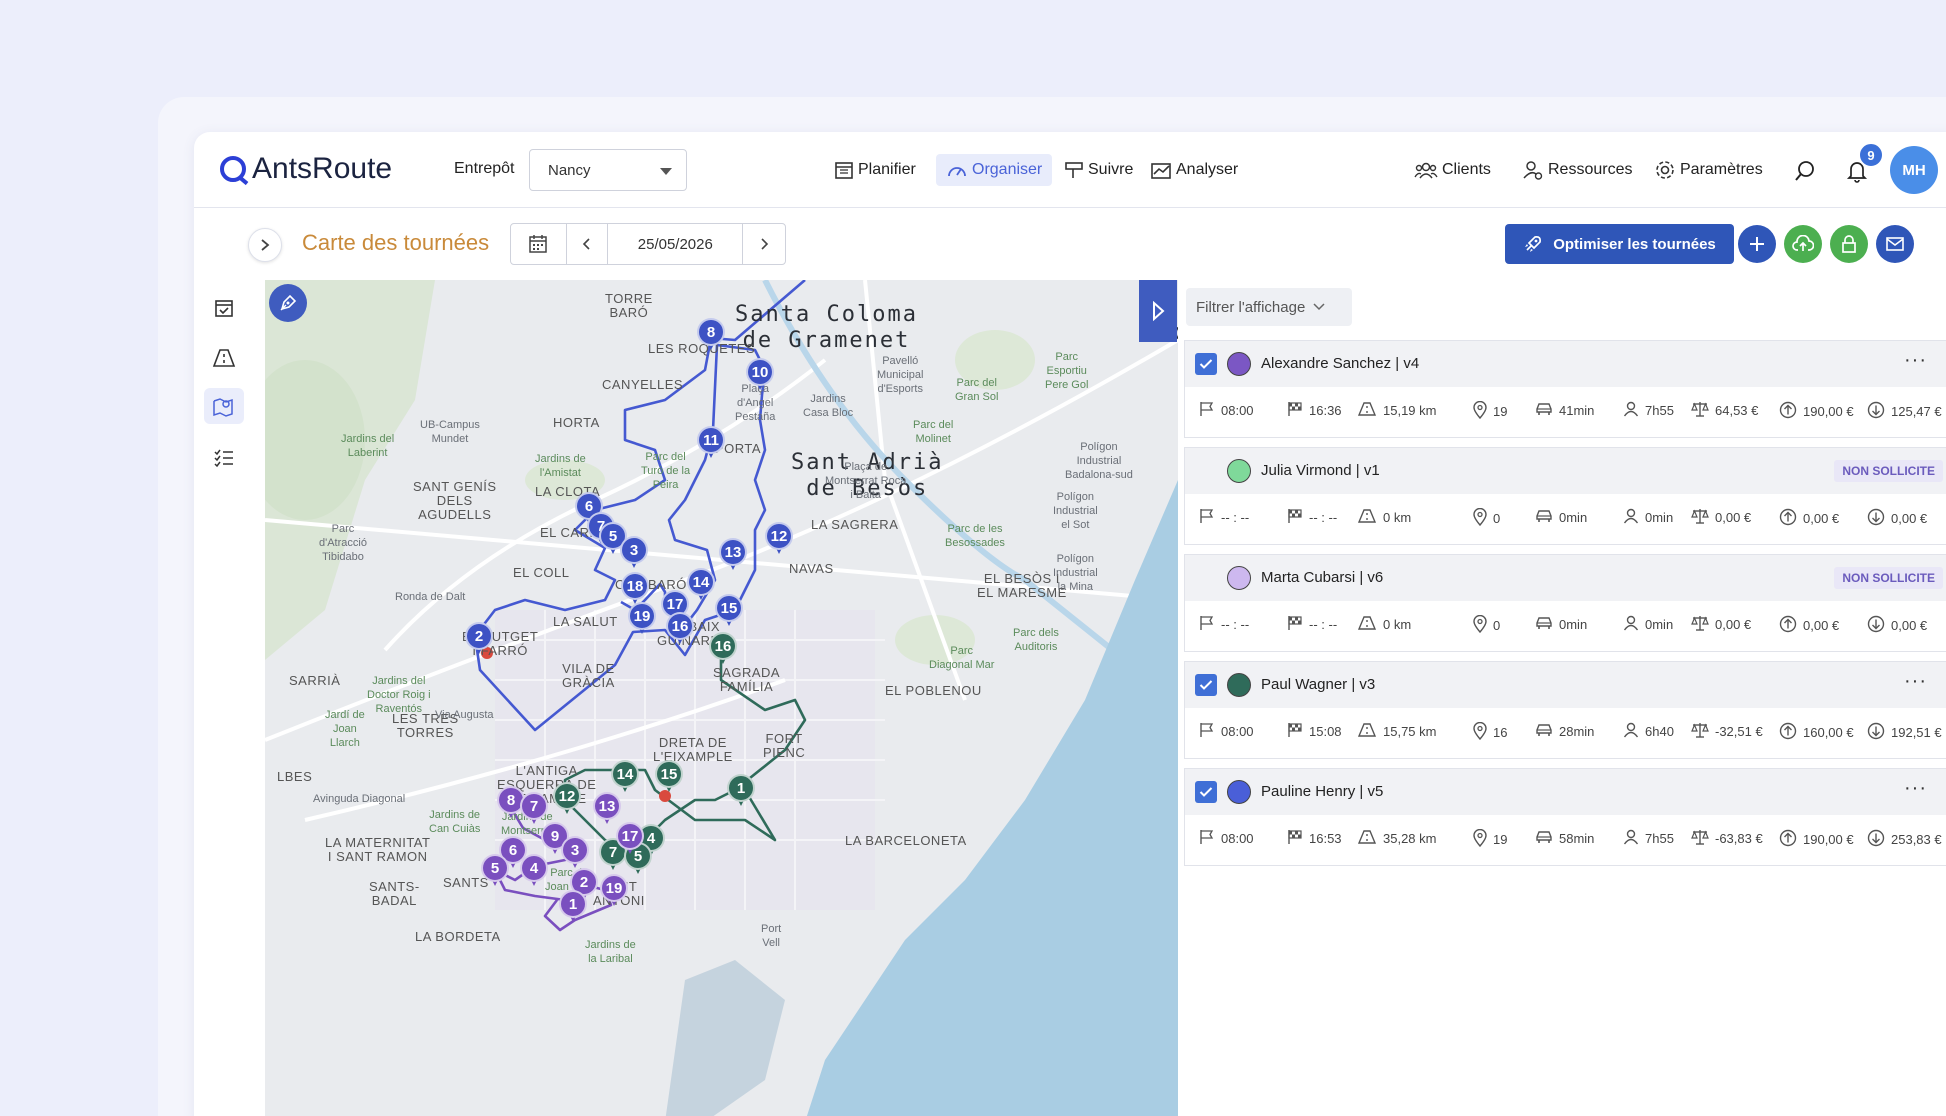 Image resolution: width=1946 pixels, height=1116 pixels. What do you see at coordinates (875, 170) in the screenshot?
I see `nav-planifier: Planifier` at bounding box center [875, 170].